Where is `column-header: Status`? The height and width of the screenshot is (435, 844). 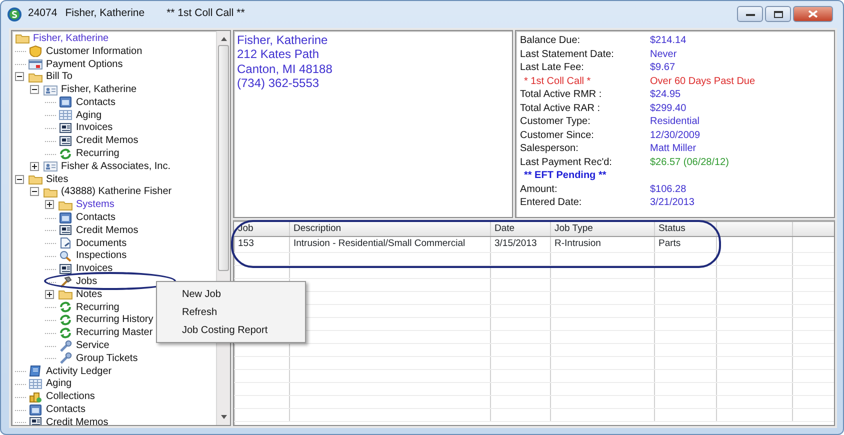
column-header: Status is located at coordinates (685, 229).